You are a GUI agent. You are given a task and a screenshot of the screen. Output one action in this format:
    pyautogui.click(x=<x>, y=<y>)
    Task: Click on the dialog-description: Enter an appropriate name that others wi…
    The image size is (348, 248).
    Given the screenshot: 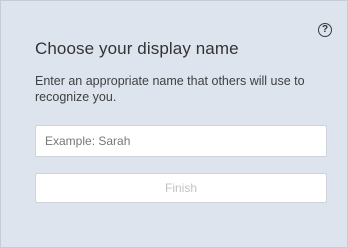 What is the action you would take?
    pyautogui.click(x=170, y=89)
    